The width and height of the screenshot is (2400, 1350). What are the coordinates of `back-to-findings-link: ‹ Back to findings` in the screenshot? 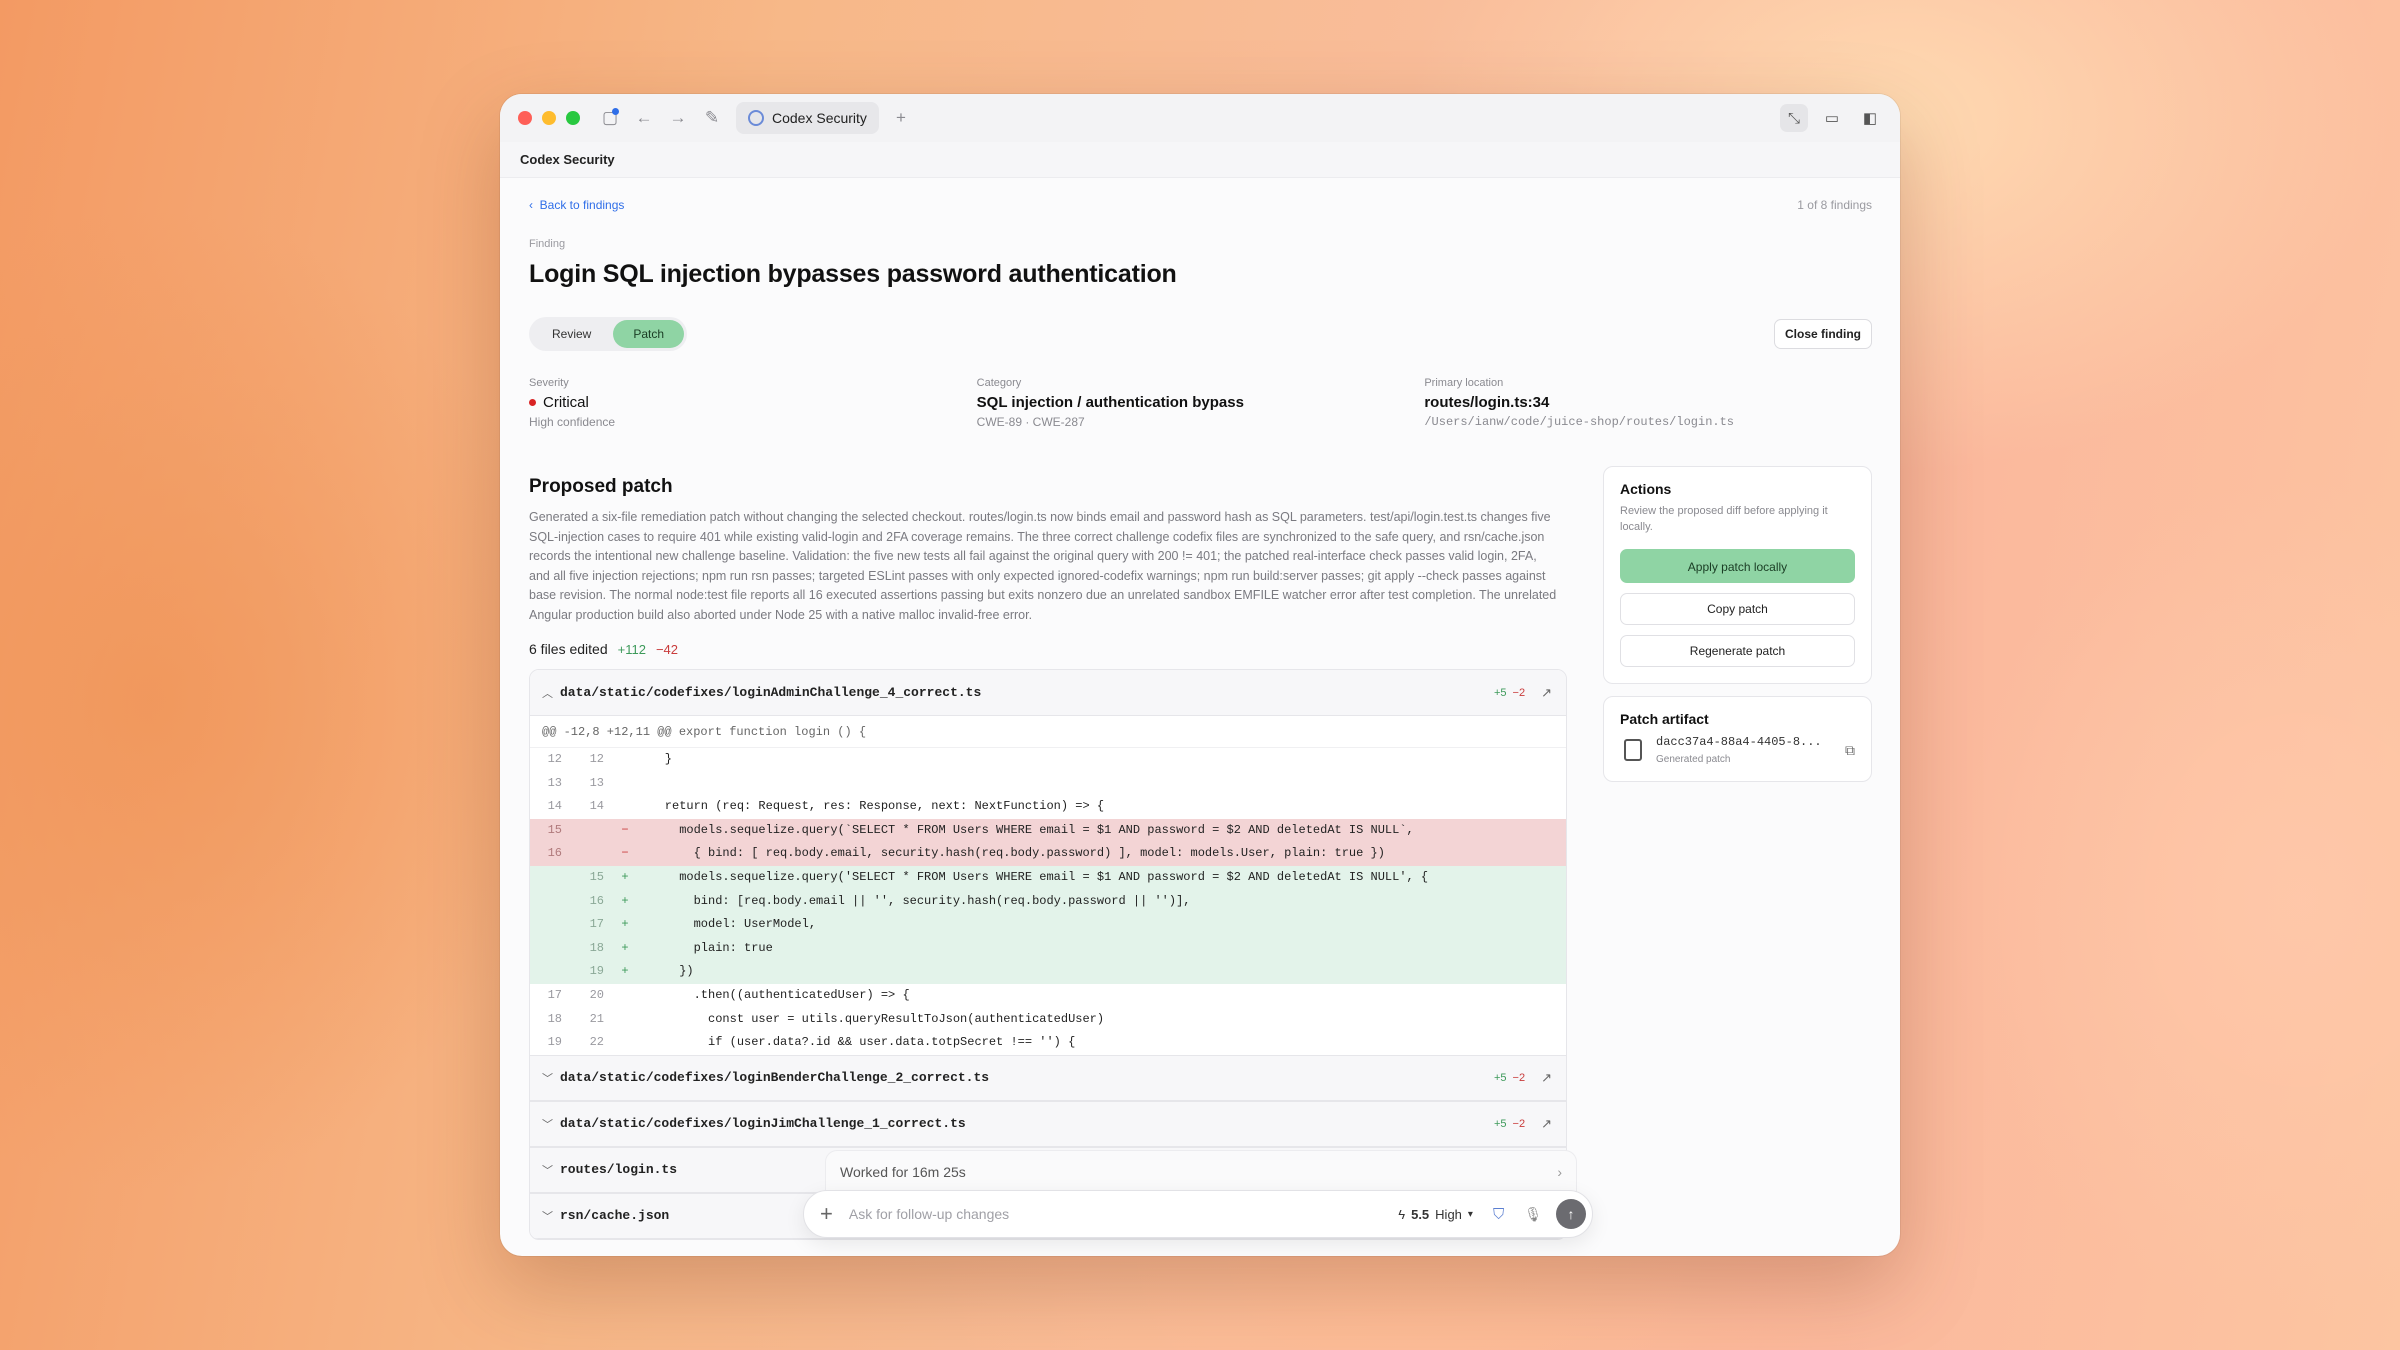 It's located at (576, 205).